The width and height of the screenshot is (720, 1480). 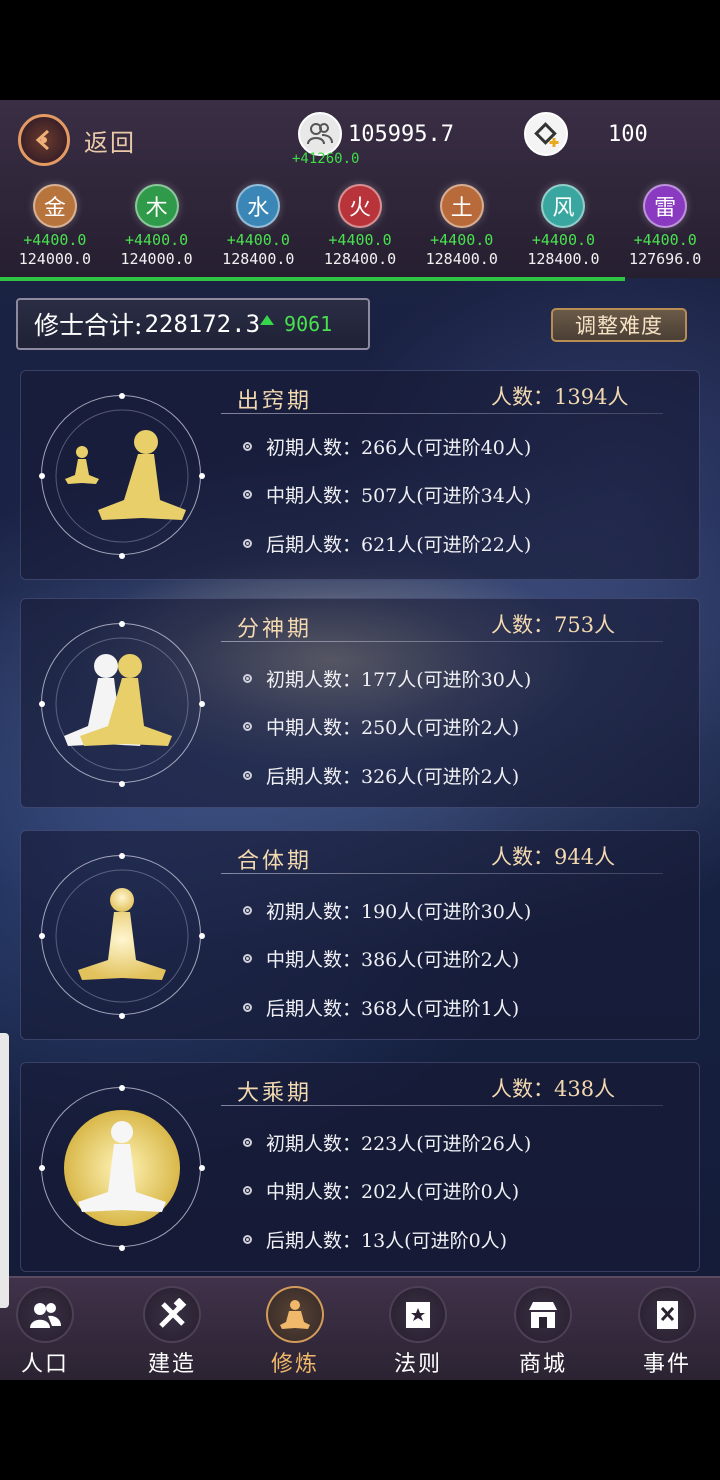 I want to click on sub-row-early: 初期人数：190人(可进阶30人), so click(x=387, y=910).